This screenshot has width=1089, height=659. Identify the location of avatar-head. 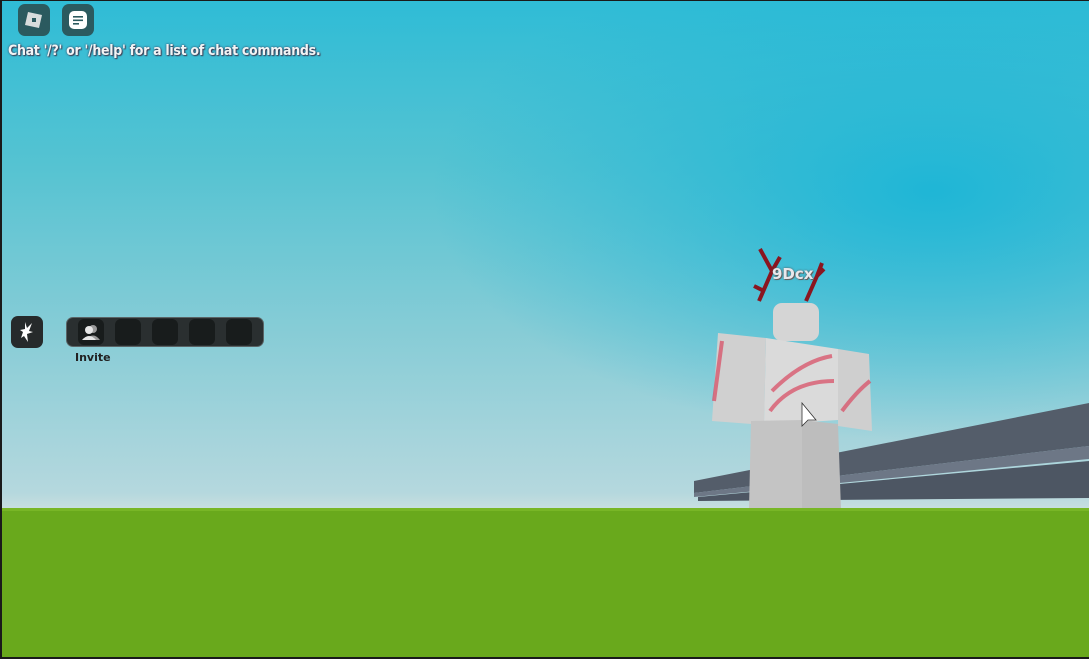
(796, 322).